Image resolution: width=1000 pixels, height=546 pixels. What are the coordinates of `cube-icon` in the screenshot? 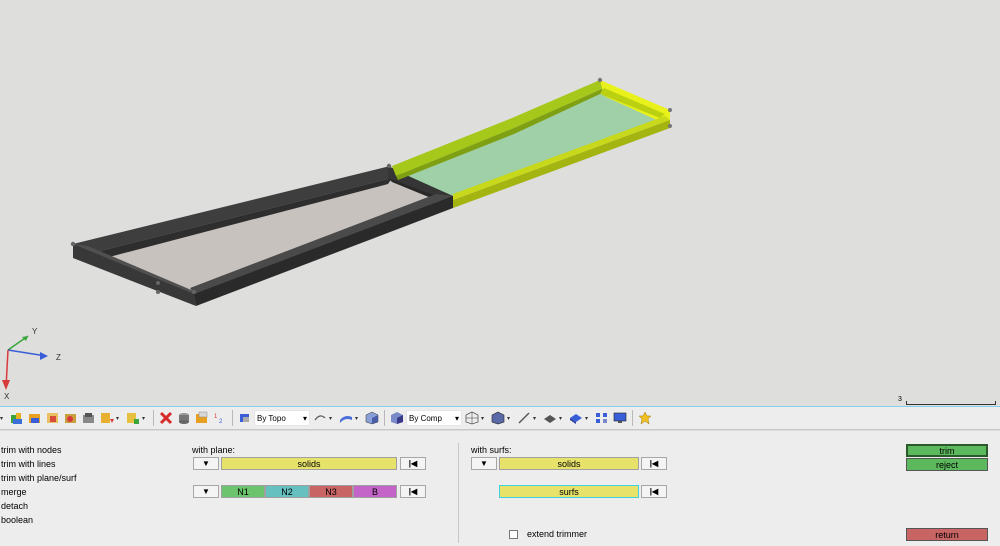 It's located at (372, 418).